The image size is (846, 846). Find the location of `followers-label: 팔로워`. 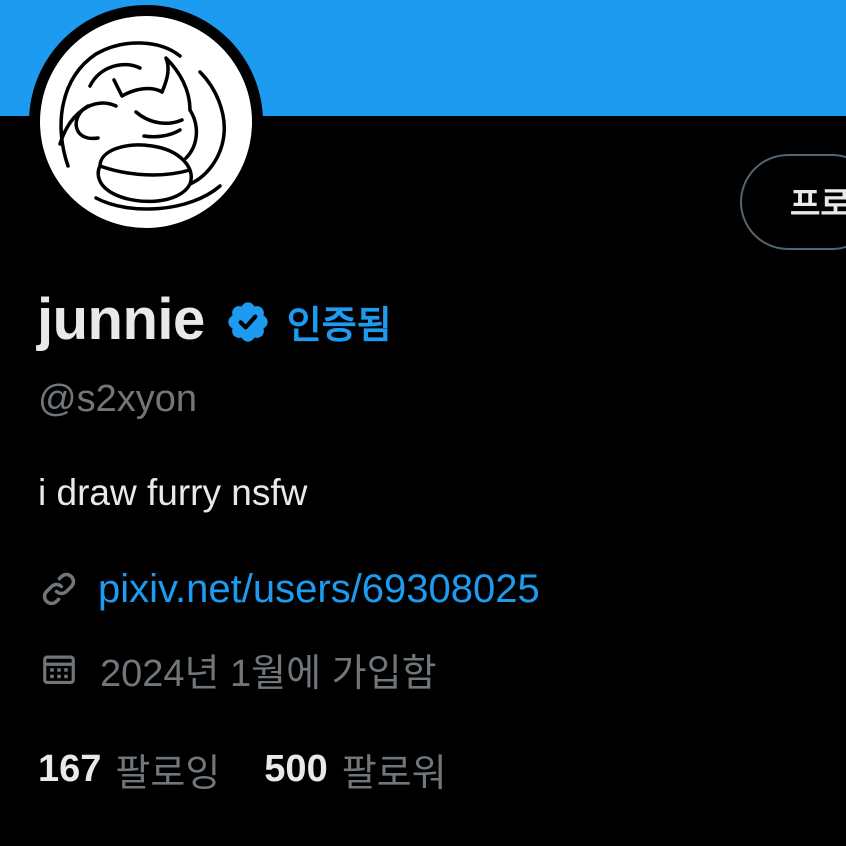

followers-label: 팔로워 is located at coordinates (394, 773).